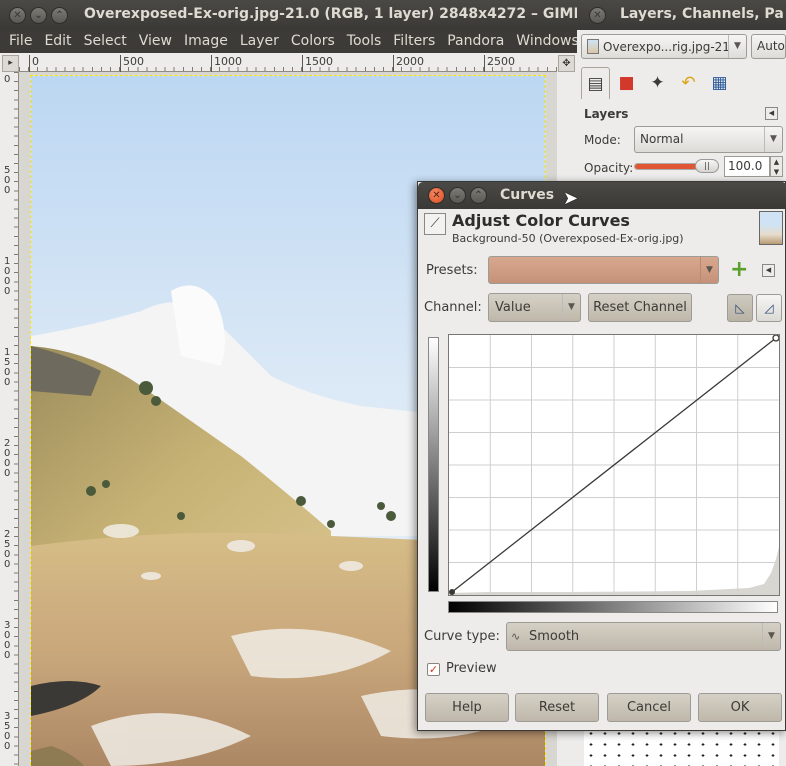  Describe the element at coordinates (571, 198) in the screenshot. I see `mouse-cursor-icon: ➤` at that location.